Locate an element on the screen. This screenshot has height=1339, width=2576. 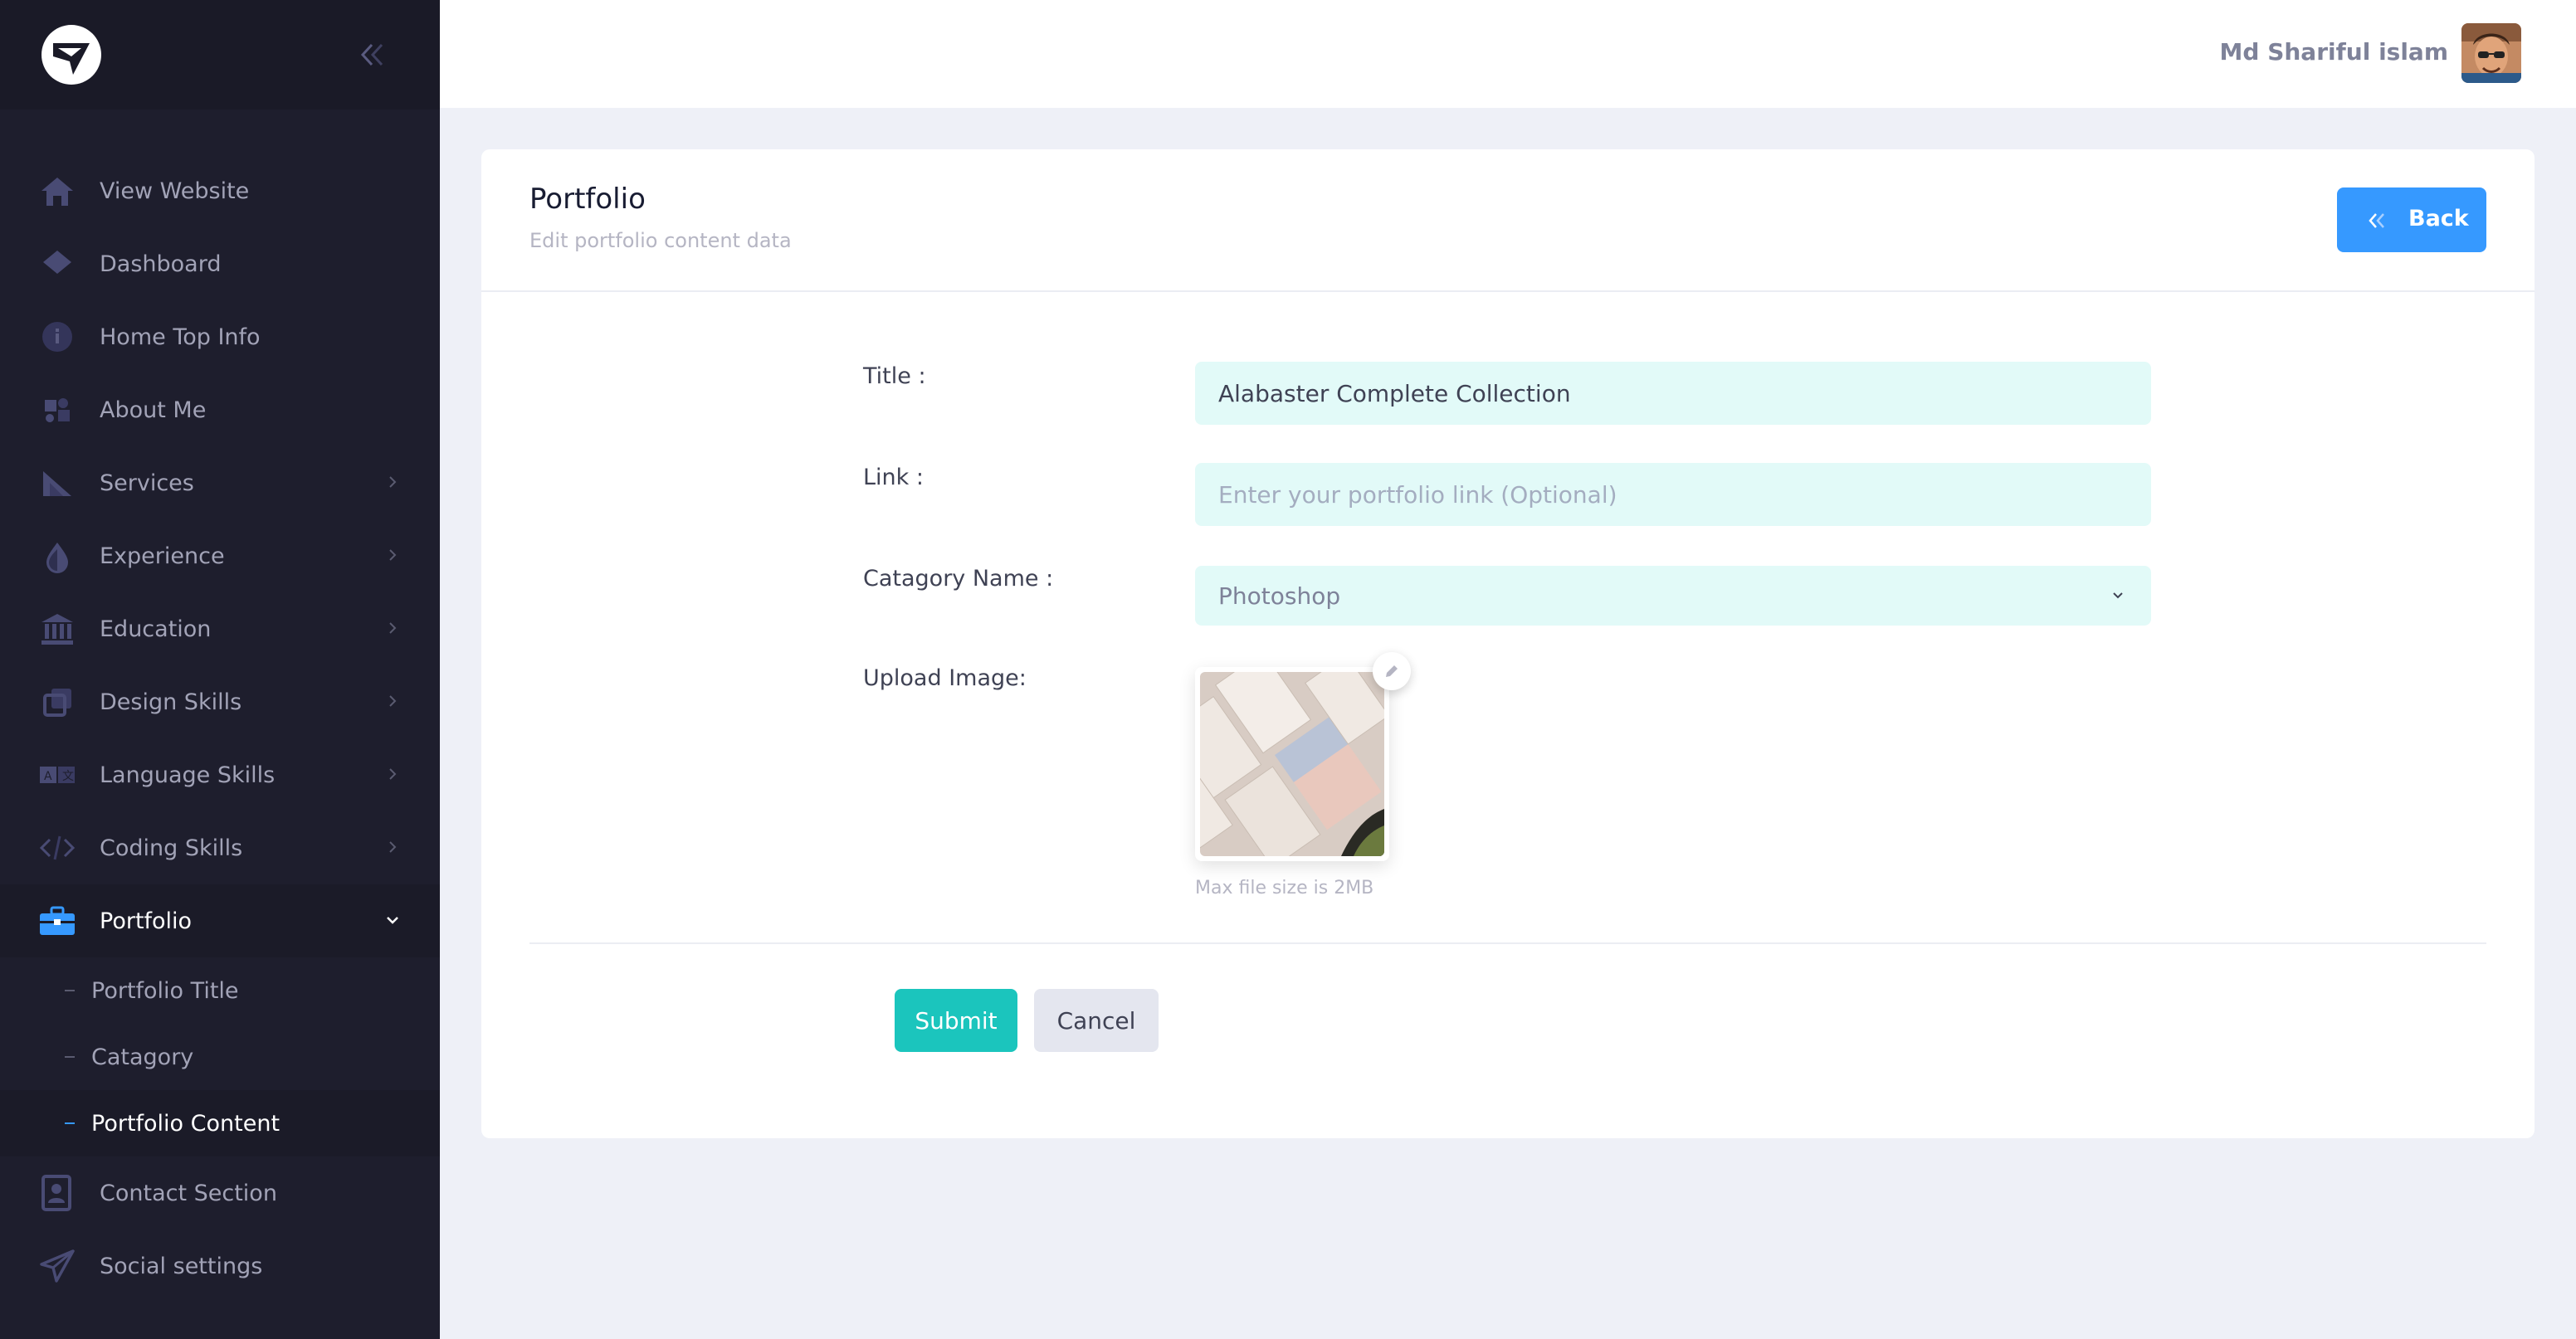
sidebar-item-social-settings: Social settings is located at coordinates (220, 1265).